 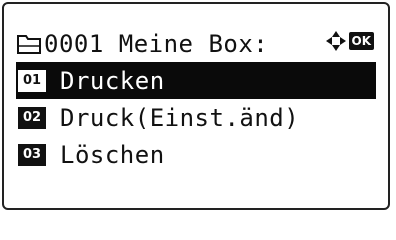 What do you see at coordinates (180, 117) in the screenshot?
I see `menu-item-label: Druck(Einst.änd)` at bounding box center [180, 117].